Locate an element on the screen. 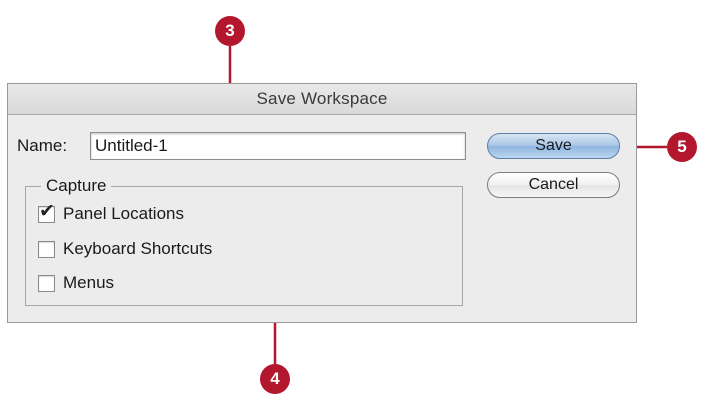 This screenshot has height=395, width=704. save-button: Save is located at coordinates (553, 146).